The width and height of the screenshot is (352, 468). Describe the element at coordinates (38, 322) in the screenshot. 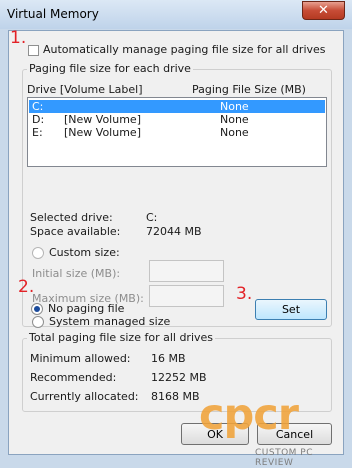

I see `system-managed-radio` at that location.